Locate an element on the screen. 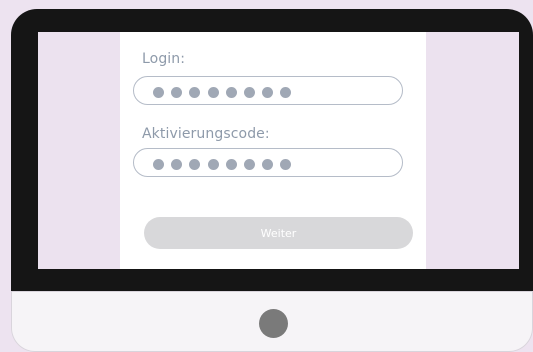 The image size is (533, 352). activation-code-mask is located at coordinates (222, 164).